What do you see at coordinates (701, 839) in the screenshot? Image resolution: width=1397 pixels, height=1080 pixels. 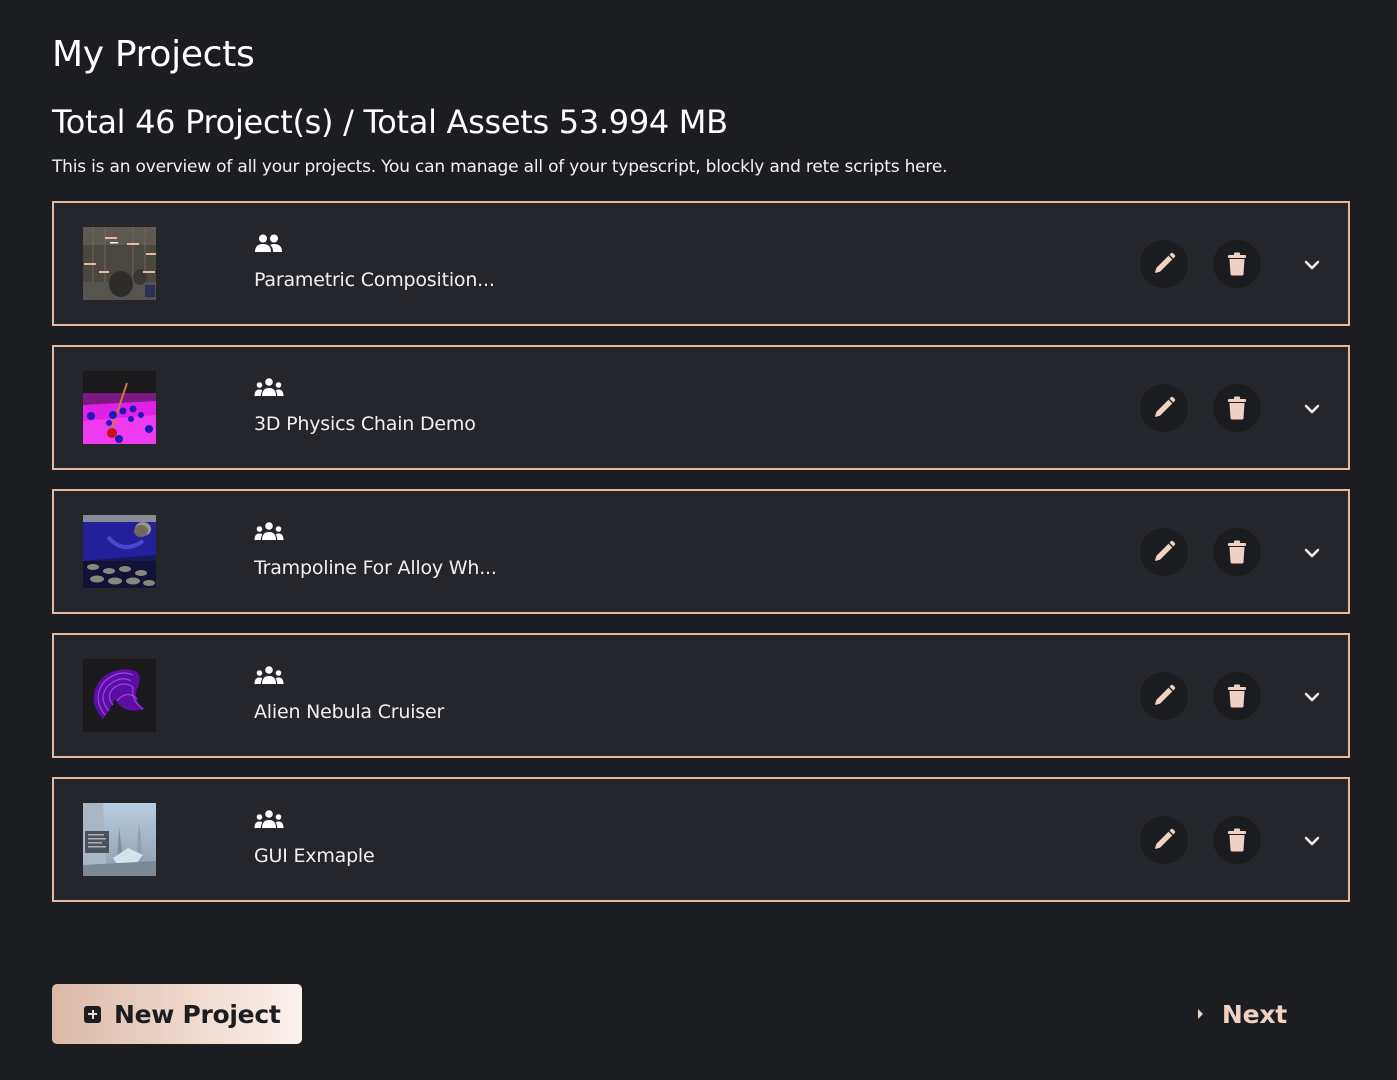 I see `project-card: GUI Exmaple` at bounding box center [701, 839].